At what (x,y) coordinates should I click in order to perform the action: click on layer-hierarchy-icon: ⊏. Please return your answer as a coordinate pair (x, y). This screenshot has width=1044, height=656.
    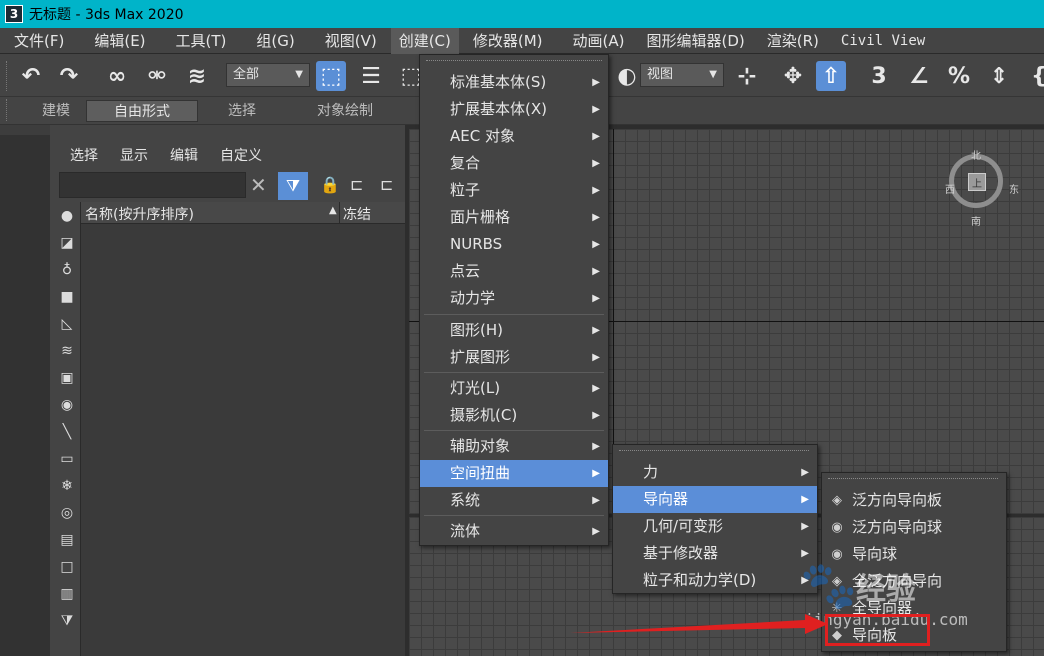
    Looking at the image, I should click on (386, 184).